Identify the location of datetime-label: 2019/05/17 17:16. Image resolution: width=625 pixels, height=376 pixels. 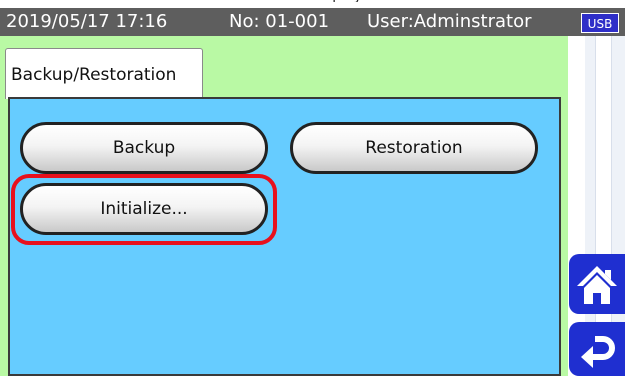
(87, 21).